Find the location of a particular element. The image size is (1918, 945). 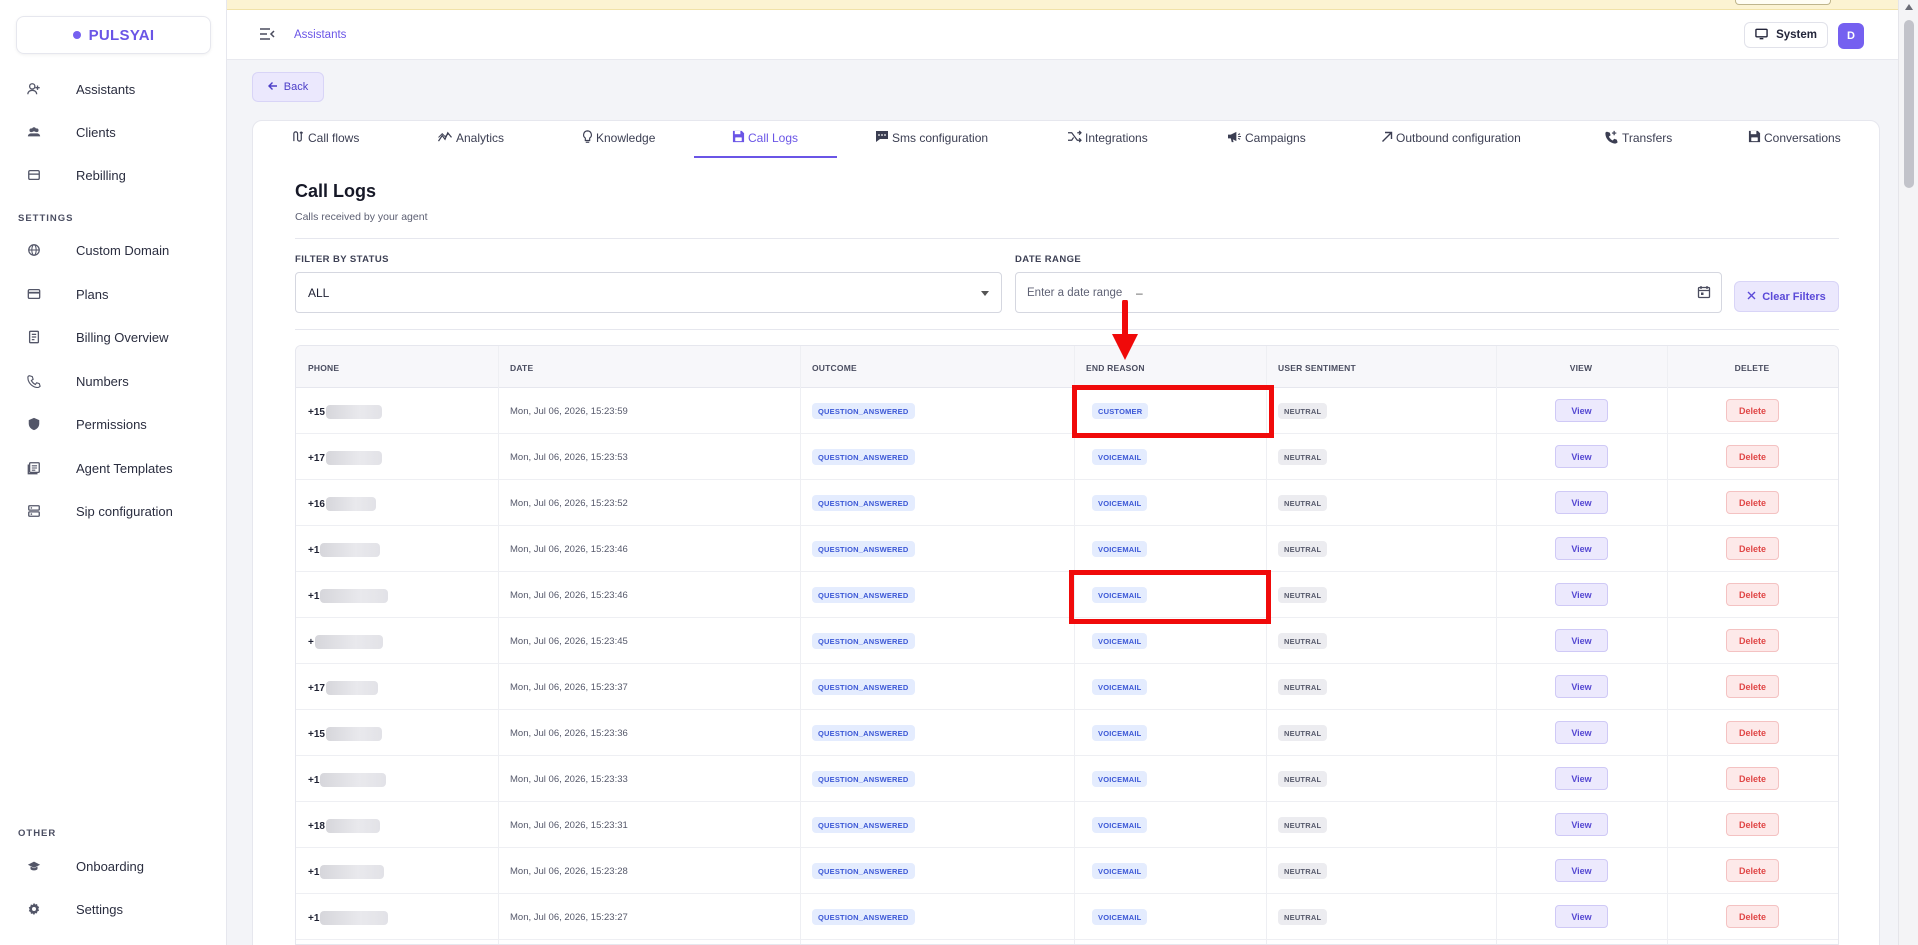

tab-label: Call flows is located at coordinates (334, 138).